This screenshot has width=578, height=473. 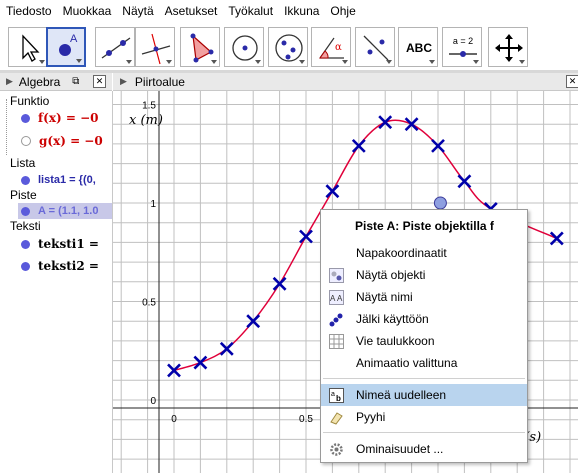 I want to click on menu-file: Tiedosto, so click(x=28, y=11).